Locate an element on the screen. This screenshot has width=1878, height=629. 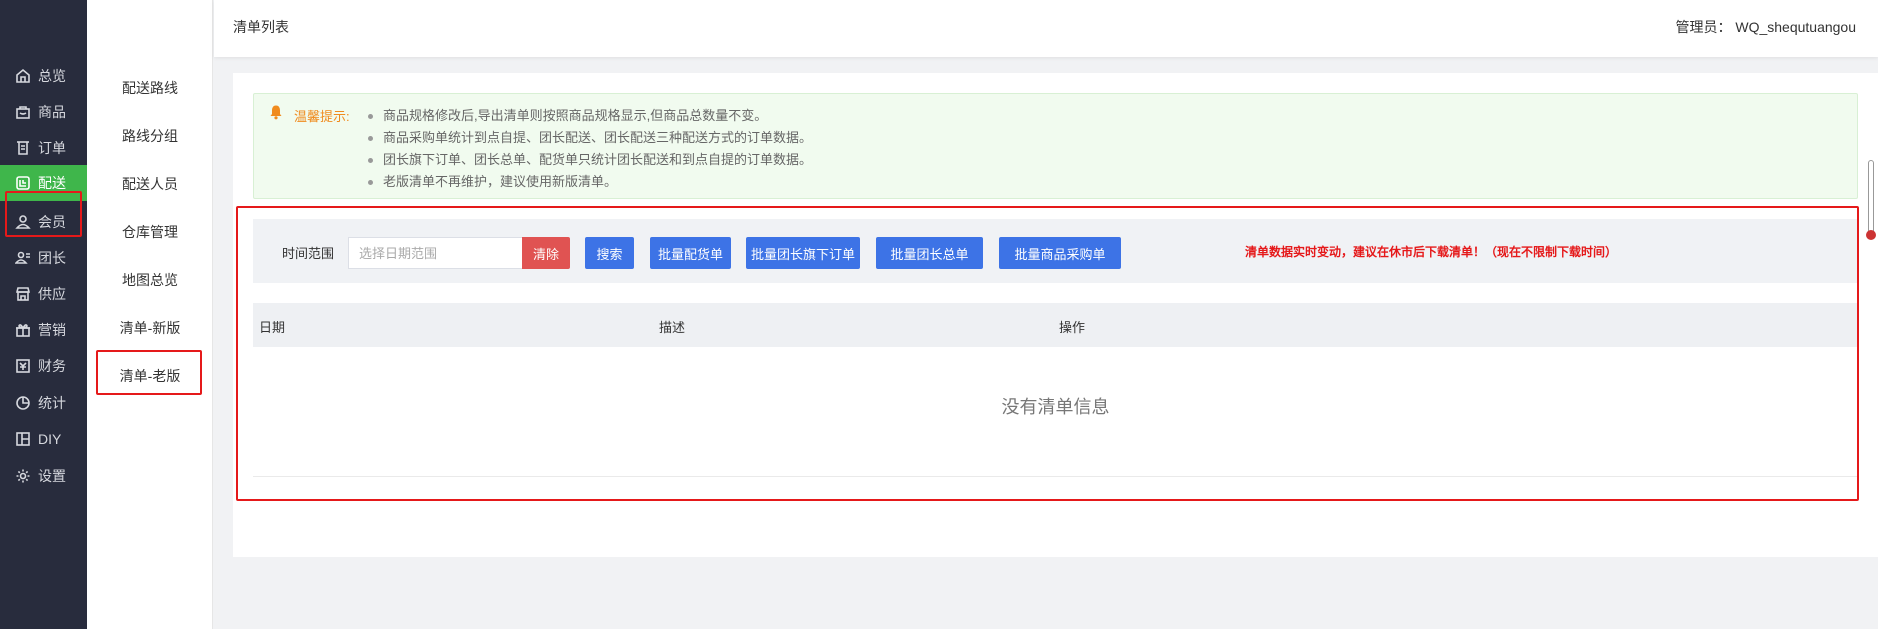
sidebar-item-label: 团长 is located at coordinates (52, 258).